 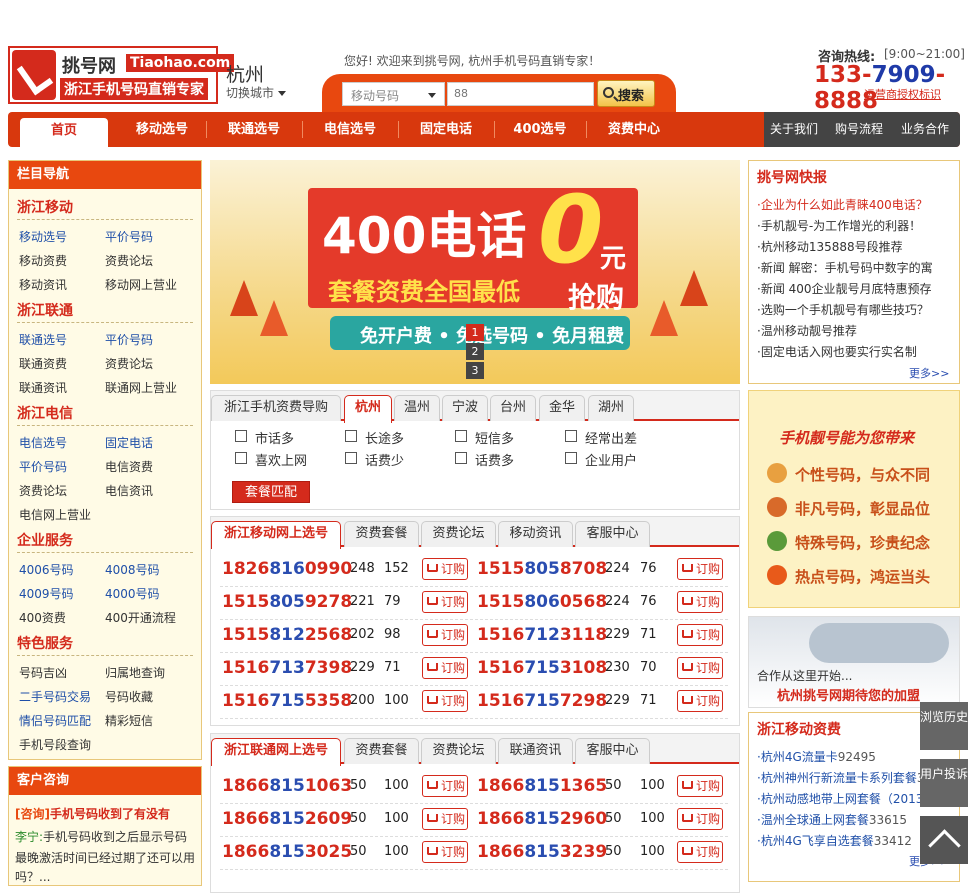 I want to click on news-item: ·新闻 400企业靓号月底特惠预存, so click(x=855, y=288).